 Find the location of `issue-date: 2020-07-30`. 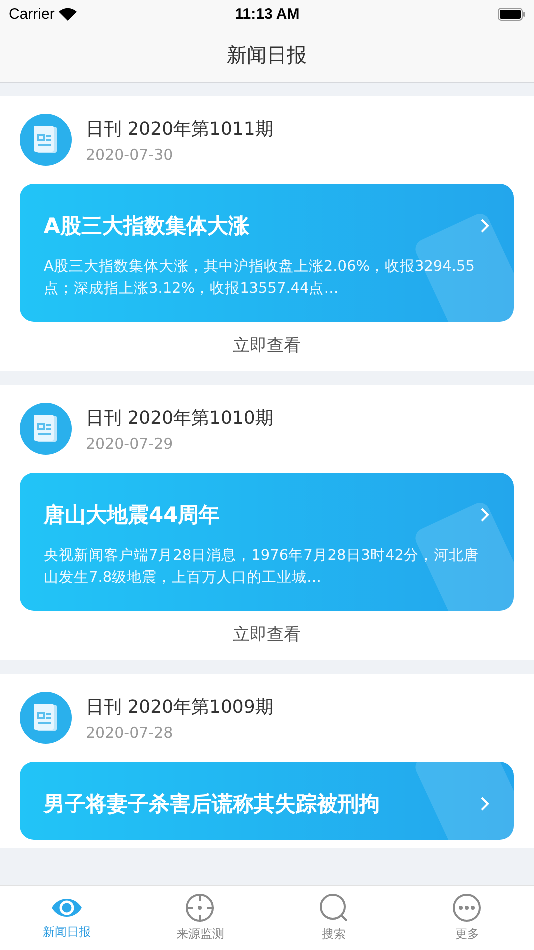

issue-date: 2020-07-30 is located at coordinates (130, 155).